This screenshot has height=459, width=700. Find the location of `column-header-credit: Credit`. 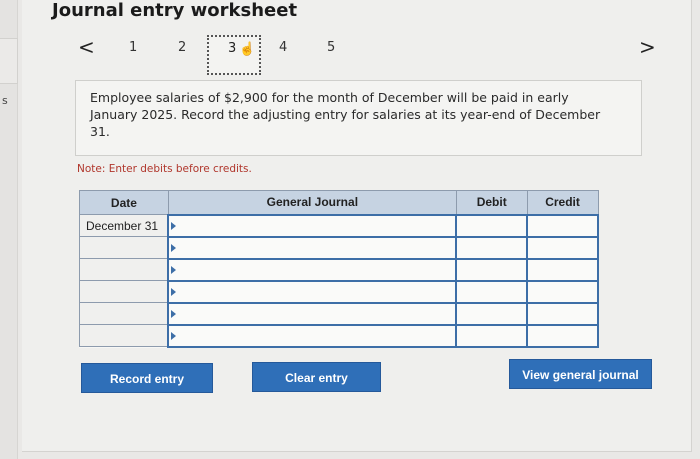

column-header-credit: Credit is located at coordinates (562, 202).